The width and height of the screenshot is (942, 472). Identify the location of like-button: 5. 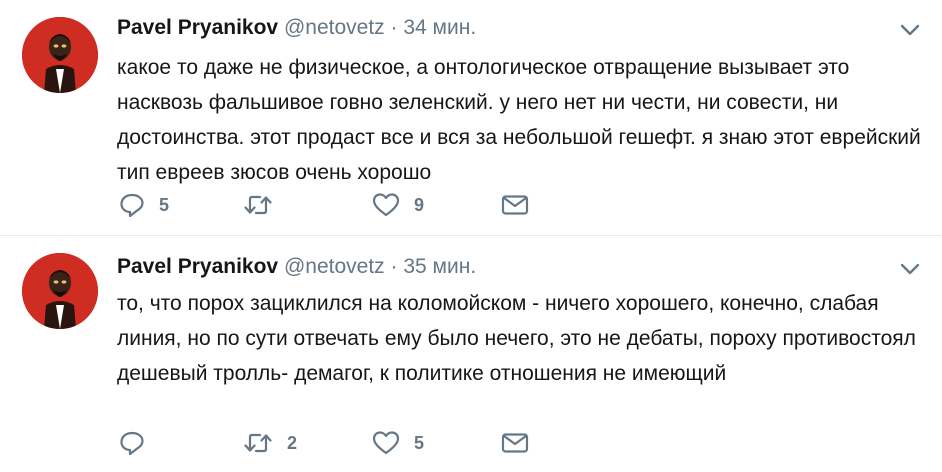
(398, 443).